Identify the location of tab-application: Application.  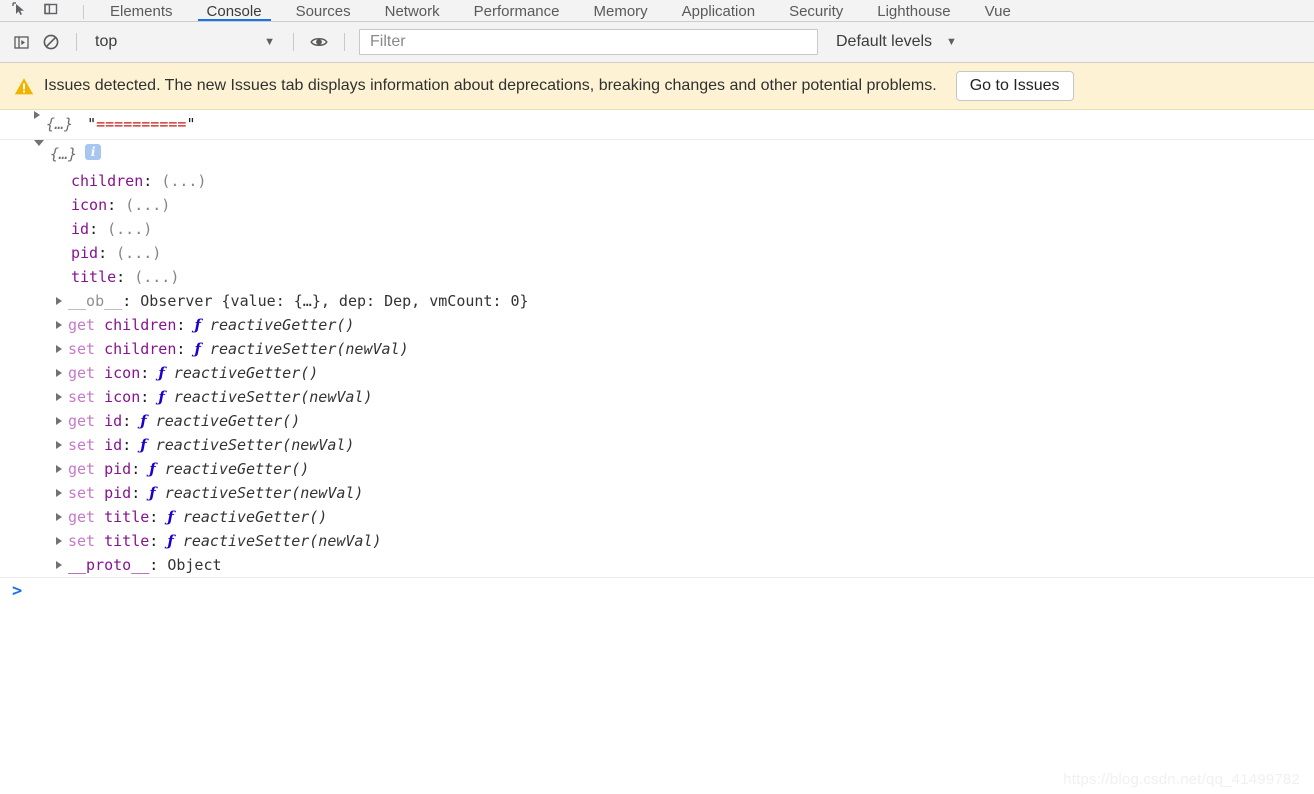
(718, 10).